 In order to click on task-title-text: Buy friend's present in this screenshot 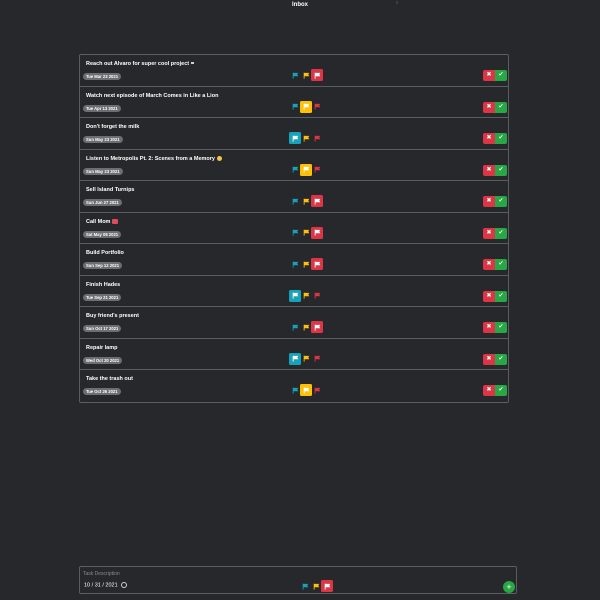, I will do `click(112, 316)`.